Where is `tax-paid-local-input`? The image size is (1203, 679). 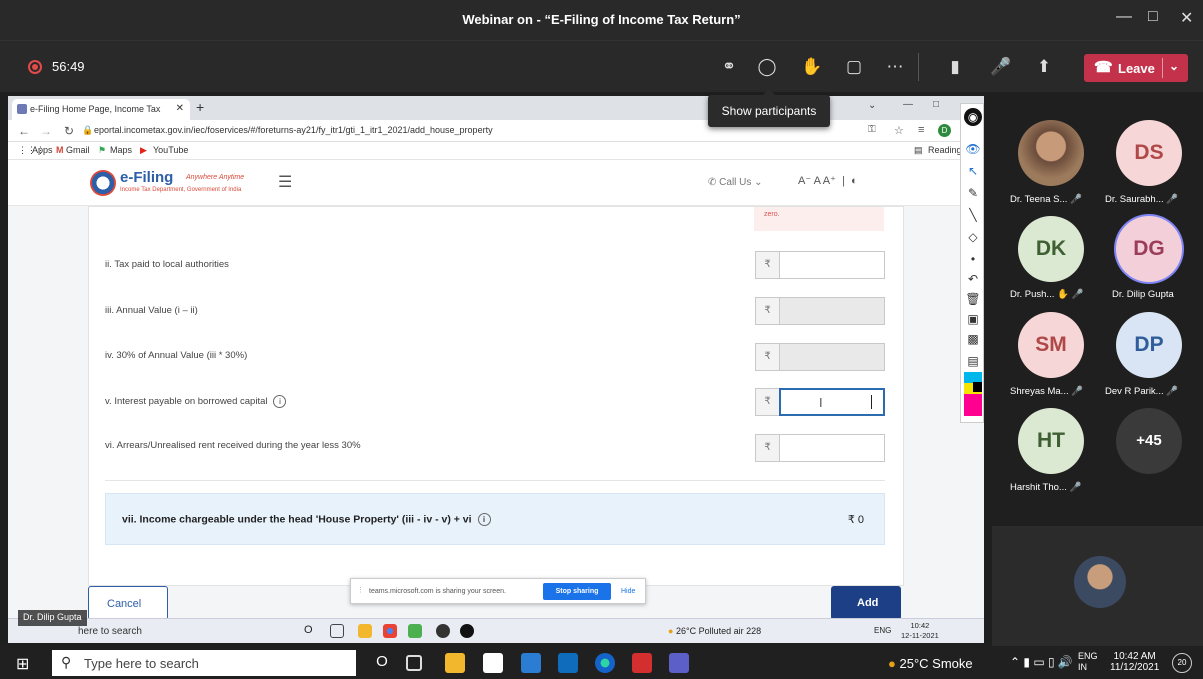
tax-paid-local-input is located at coordinates (832, 265).